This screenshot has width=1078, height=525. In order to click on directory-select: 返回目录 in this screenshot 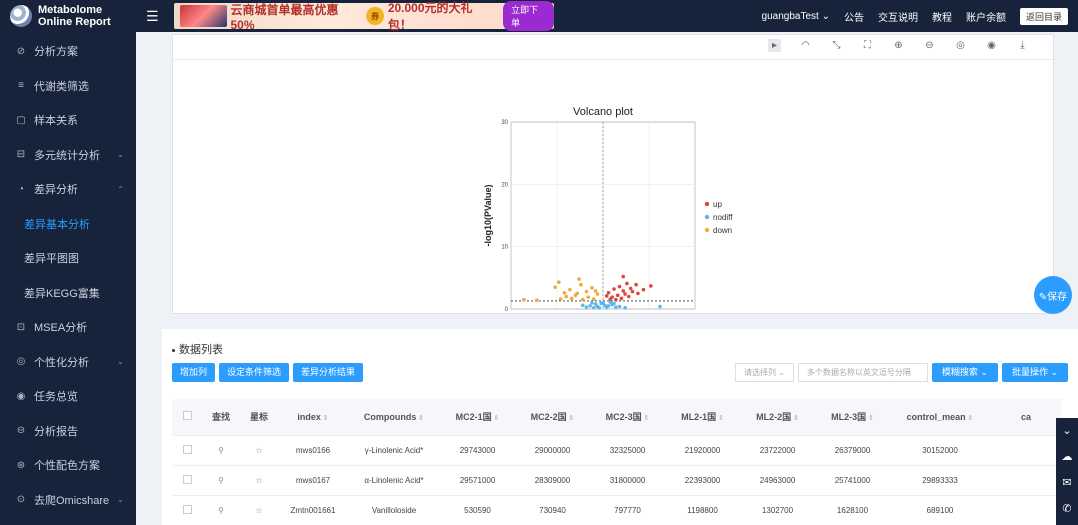, I will do `click(1043, 16)`.